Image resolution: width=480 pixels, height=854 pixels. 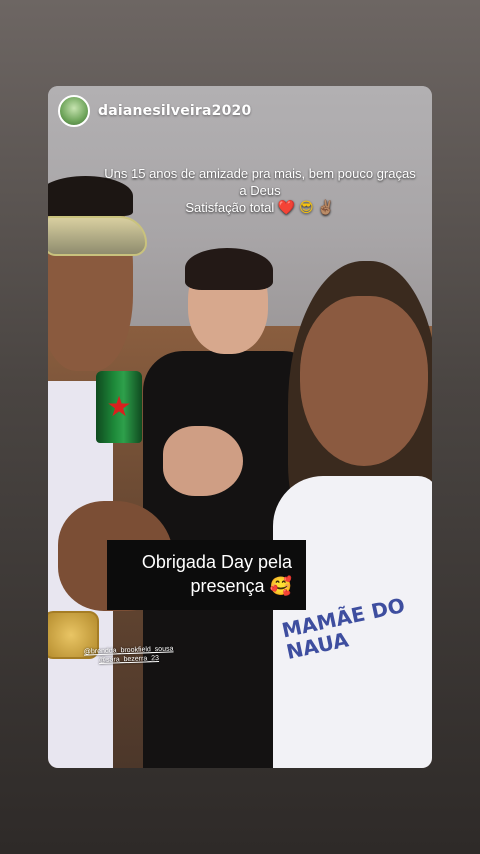 What do you see at coordinates (280, 586) in the screenshot?
I see `smiling-hearts-icon: 🥰` at bounding box center [280, 586].